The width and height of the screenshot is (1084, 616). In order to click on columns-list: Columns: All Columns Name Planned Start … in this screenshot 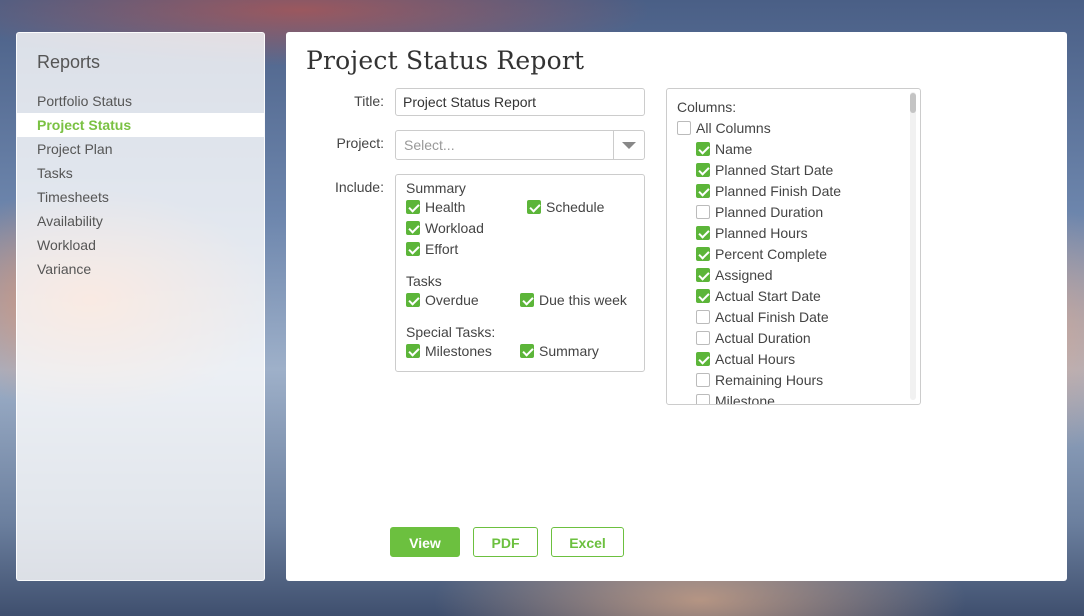, I will do `click(793, 246)`.